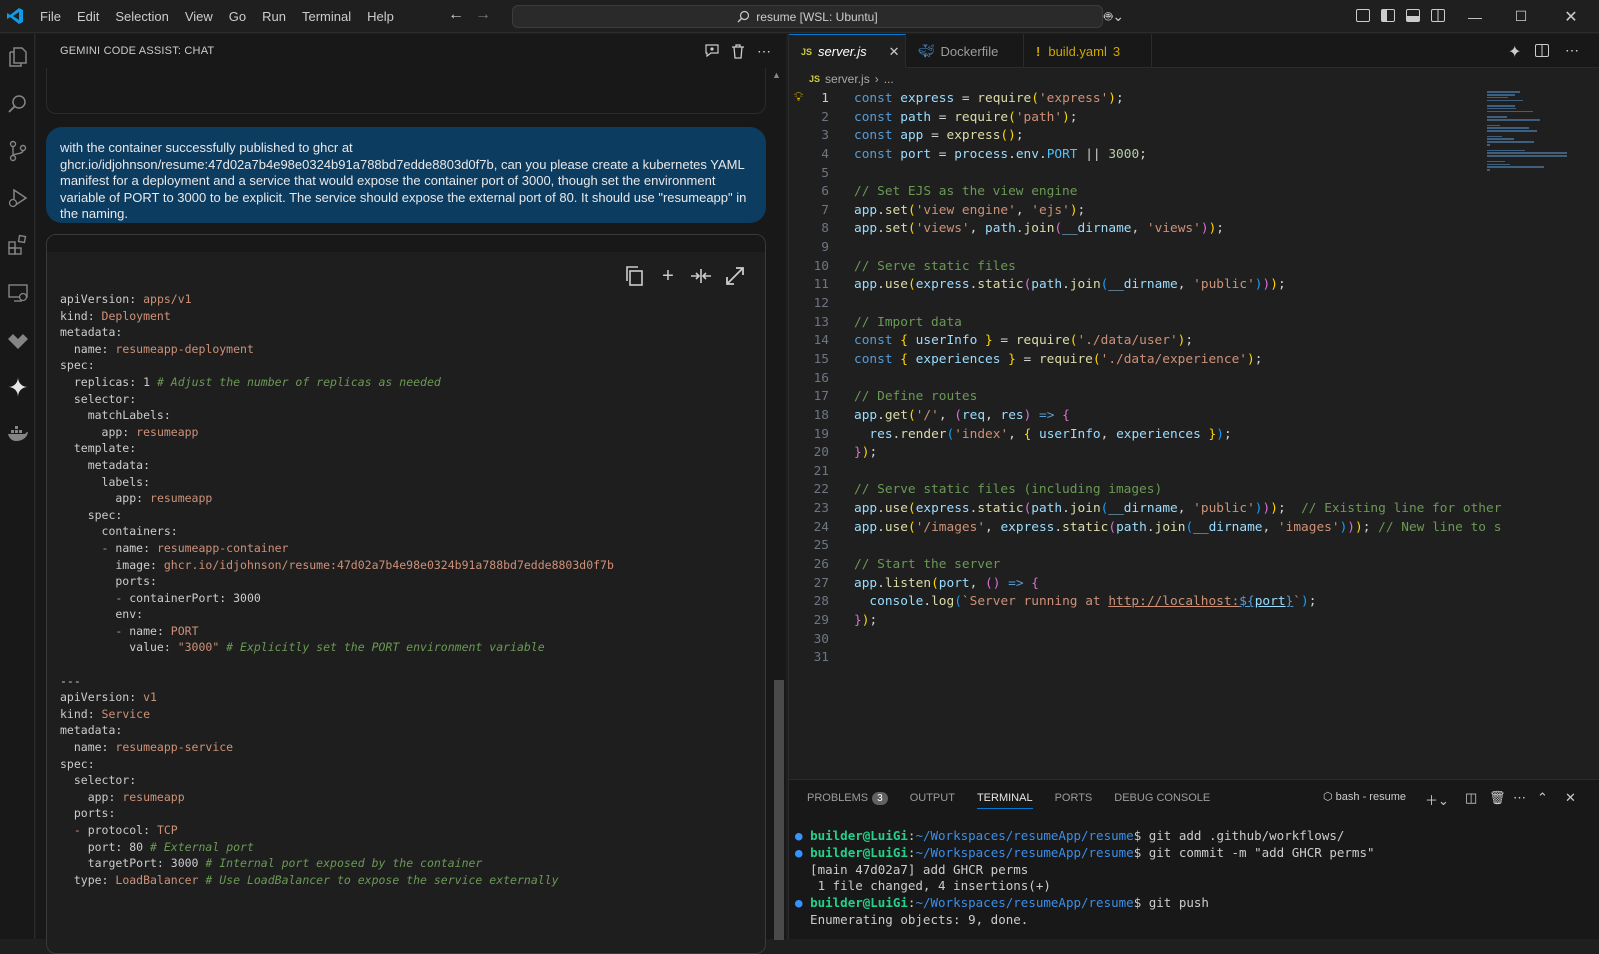 This screenshot has width=1599, height=954. Describe the element at coordinates (932, 798) in the screenshot. I see `tab-output: OUTPUT` at that location.